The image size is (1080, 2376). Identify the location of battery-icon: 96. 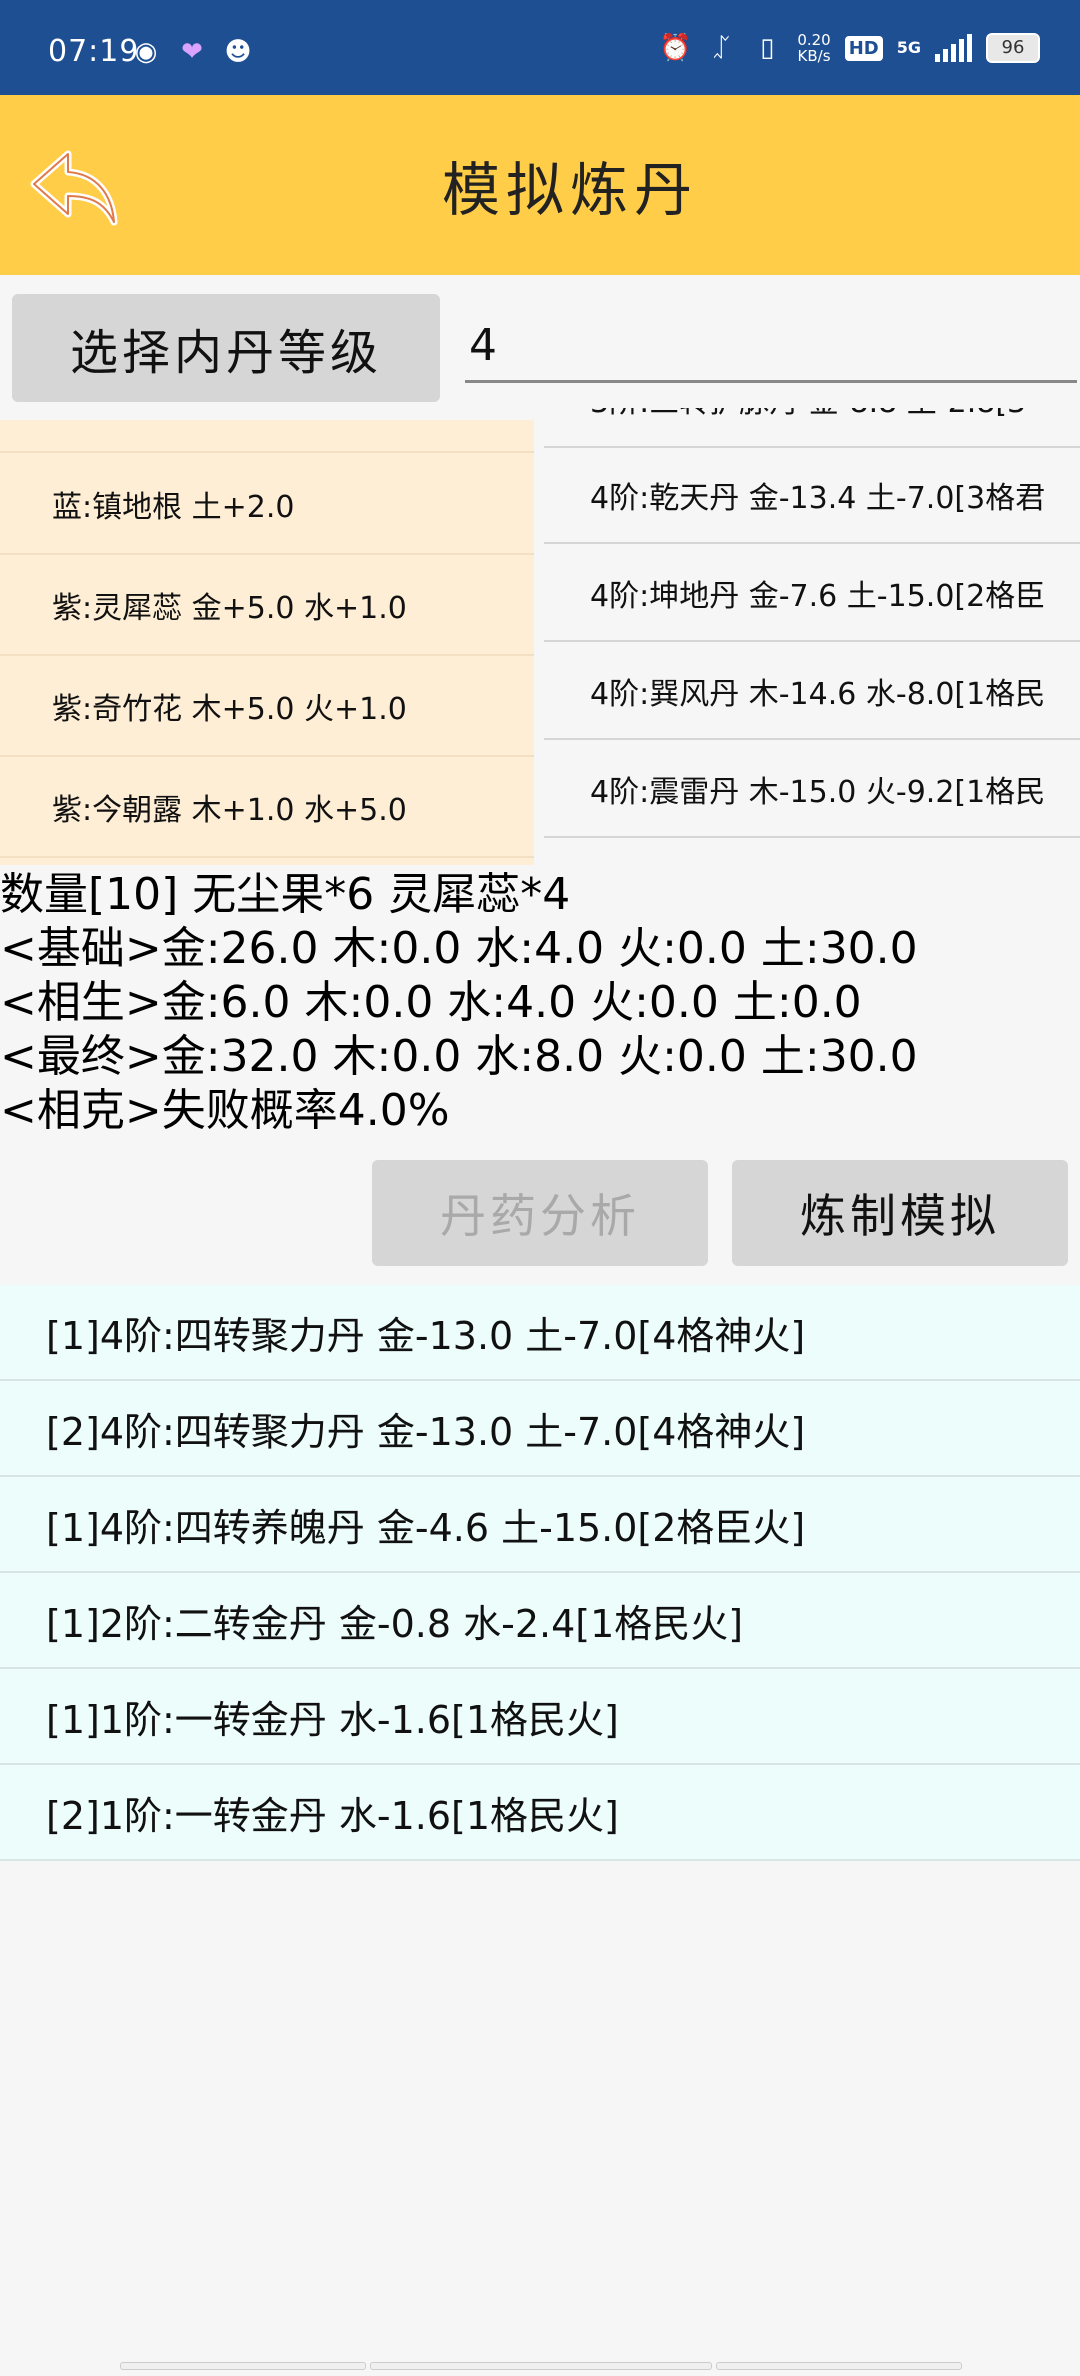
(1013, 48).